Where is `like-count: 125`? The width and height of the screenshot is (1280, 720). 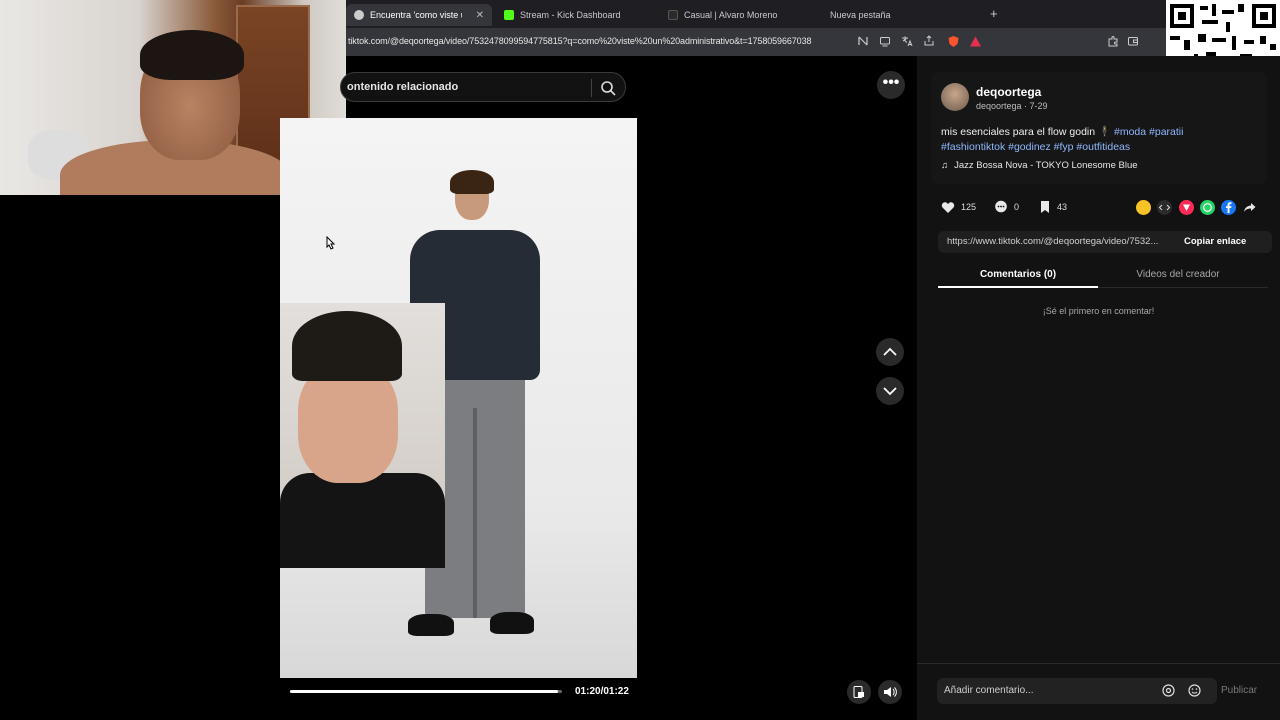 like-count: 125 is located at coordinates (969, 207).